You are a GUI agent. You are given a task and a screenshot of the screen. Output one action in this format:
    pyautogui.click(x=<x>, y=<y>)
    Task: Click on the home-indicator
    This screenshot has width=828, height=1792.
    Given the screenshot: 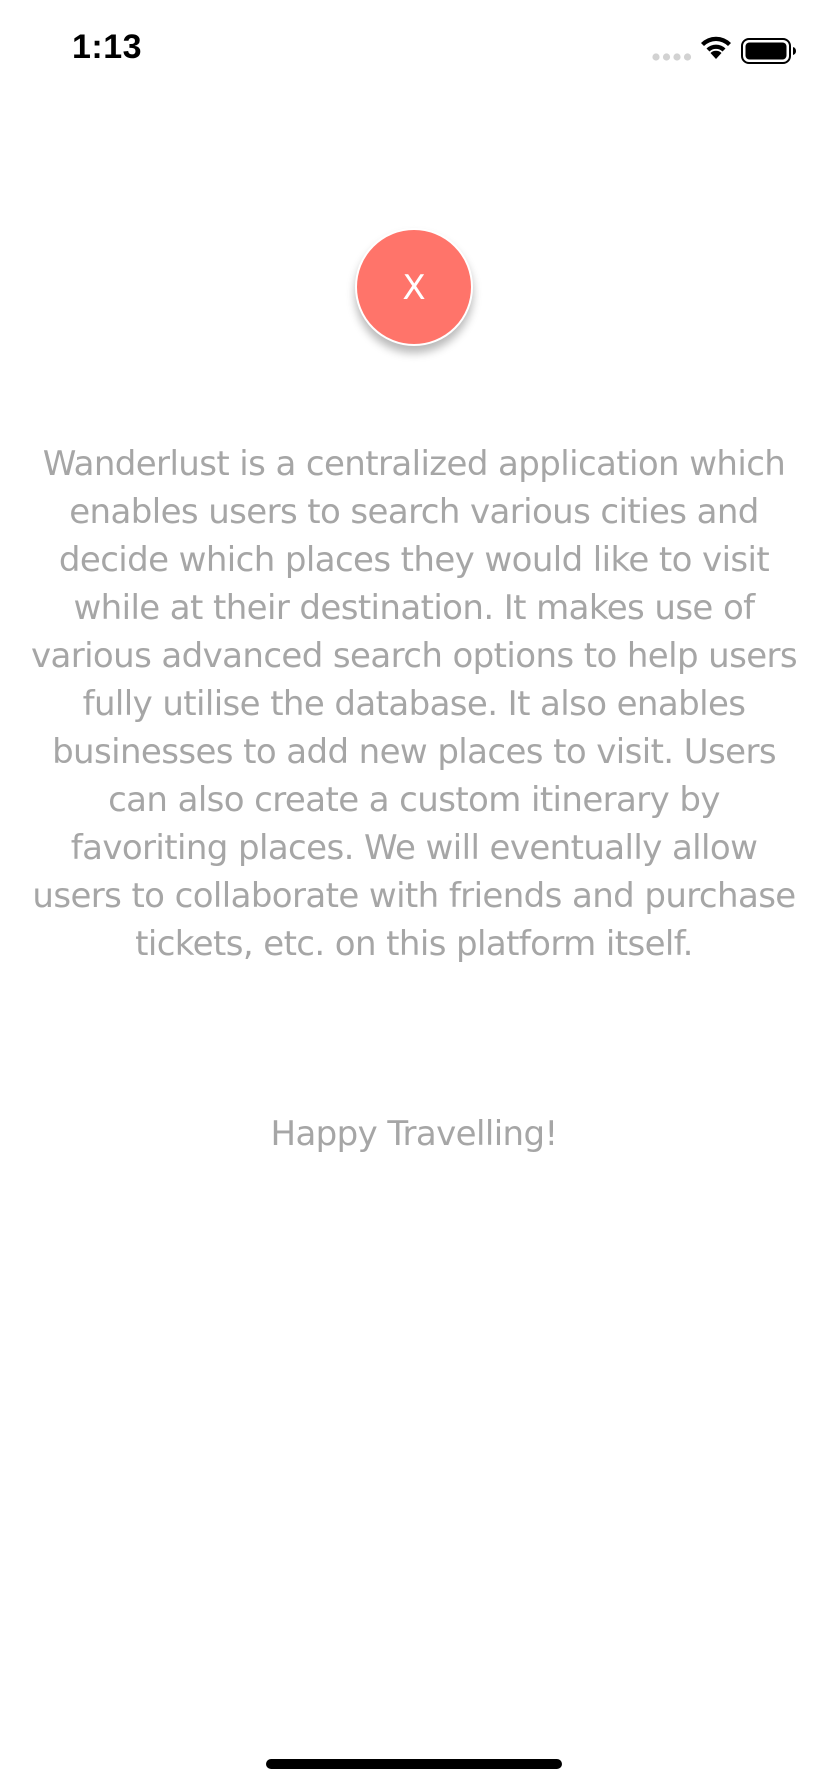 What is the action you would take?
    pyautogui.click(x=414, y=1764)
    